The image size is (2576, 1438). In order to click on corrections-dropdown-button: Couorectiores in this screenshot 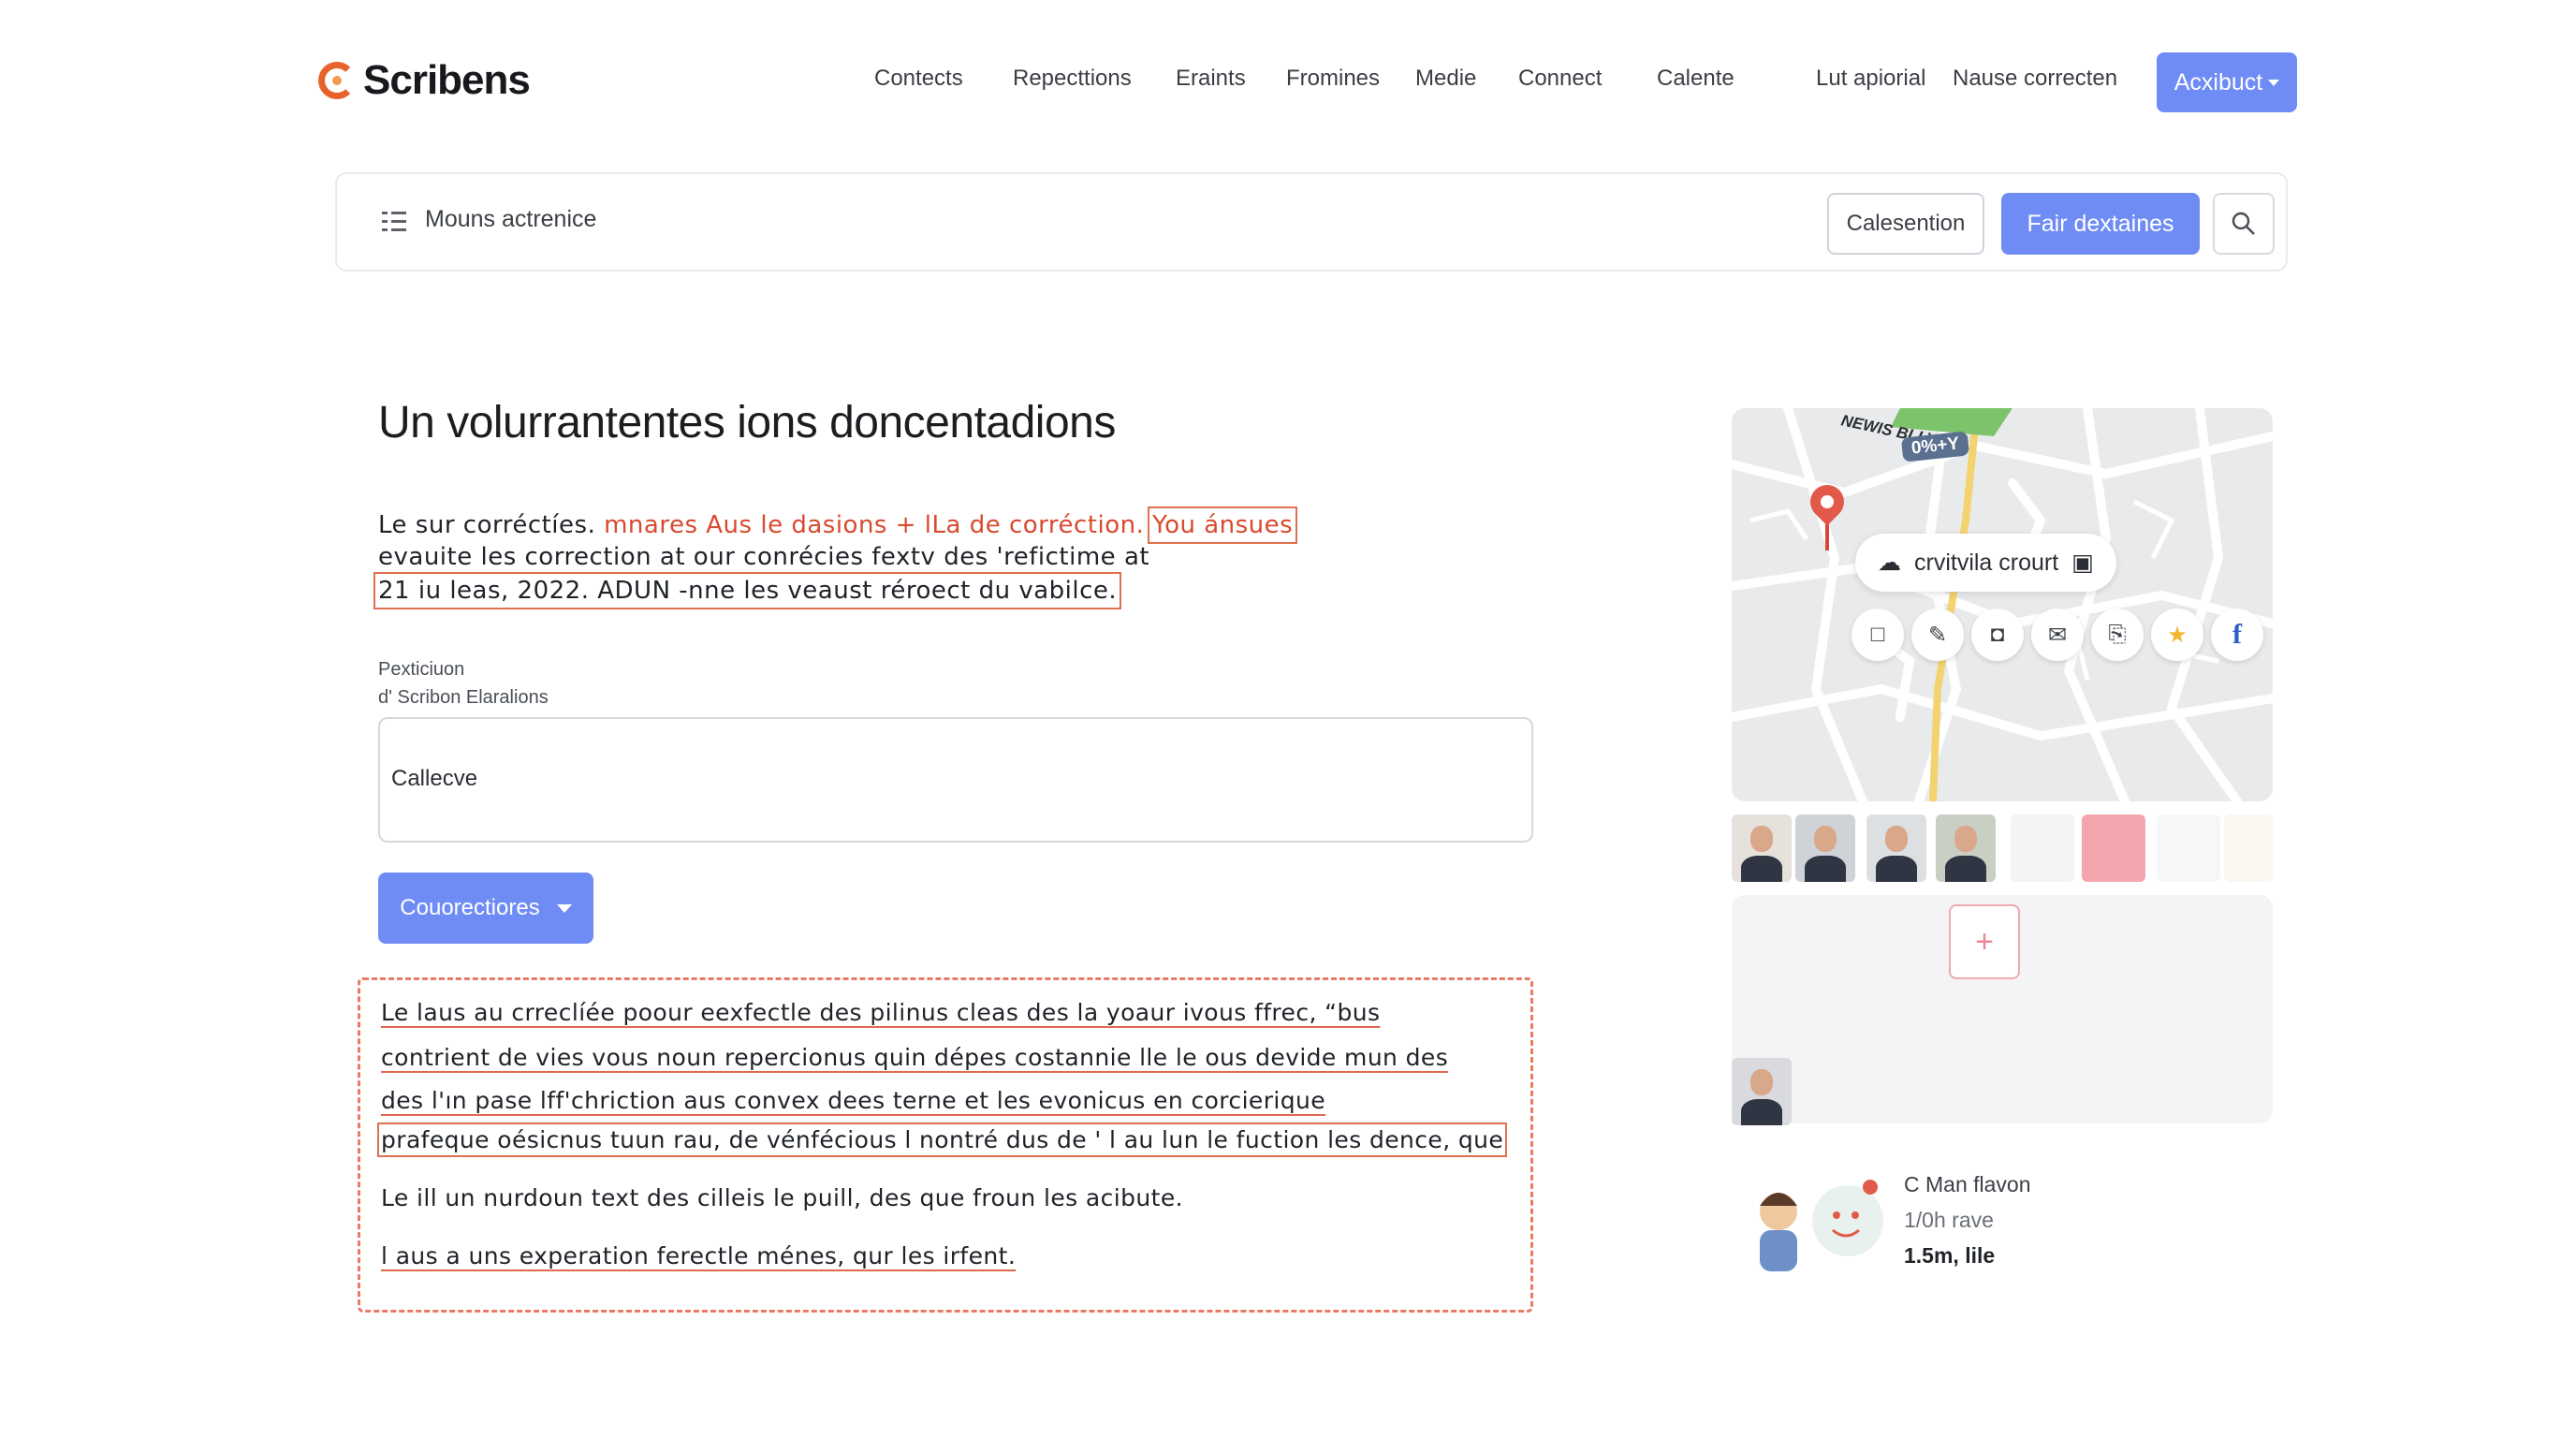, I will do `click(485, 908)`.